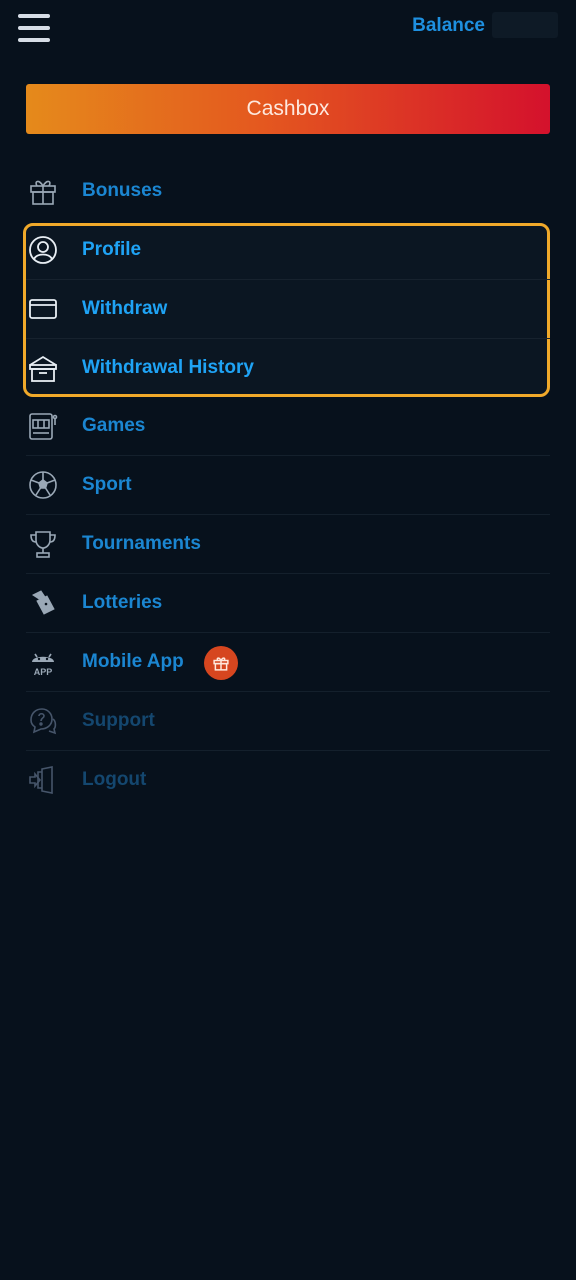 The image size is (576, 1280). What do you see at coordinates (288, 544) in the screenshot?
I see `menu-item-tournaments: Tournaments` at bounding box center [288, 544].